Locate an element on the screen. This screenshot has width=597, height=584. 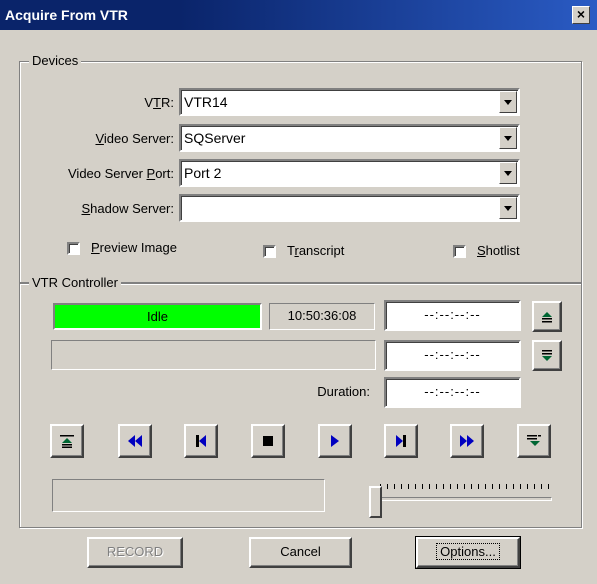
mark-in-button is located at coordinates (547, 316).